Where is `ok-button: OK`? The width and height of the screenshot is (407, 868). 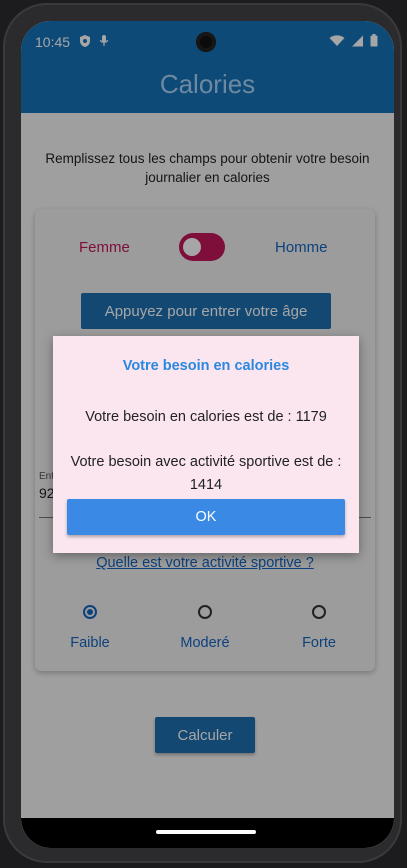 ok-button: OK is located at coordinates (206, 517).